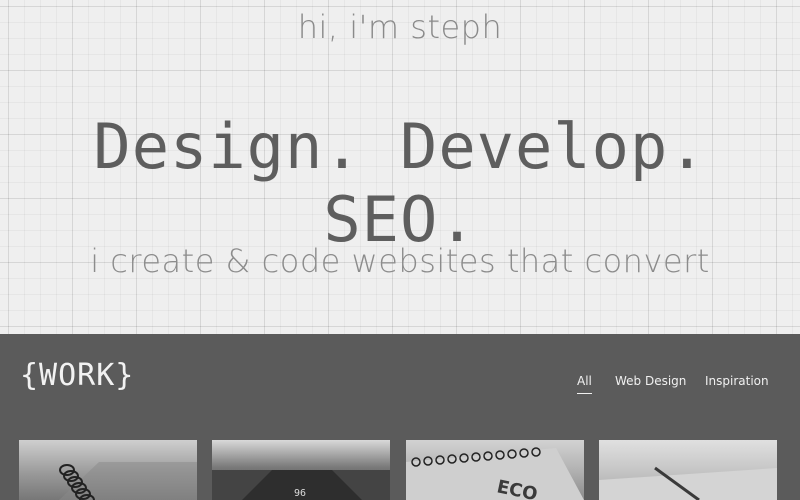 This screenshot has width=800, height=500. What do you see at coordinates (650, 381) in the screenshot?
I see `filter-web-design: Web Design` at bounding box center [650, 381].